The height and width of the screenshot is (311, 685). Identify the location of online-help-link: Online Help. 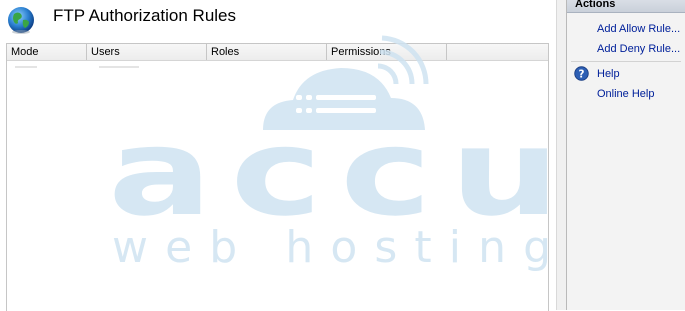
(625, 94).